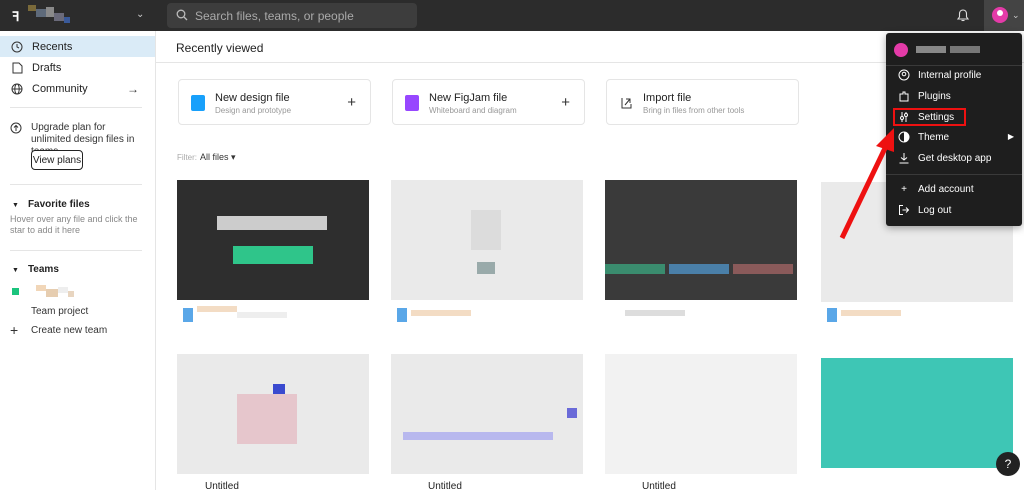 The image size is (1024, 490). I want to click on menu-item-label: Get desktop app, so click(955, 158).